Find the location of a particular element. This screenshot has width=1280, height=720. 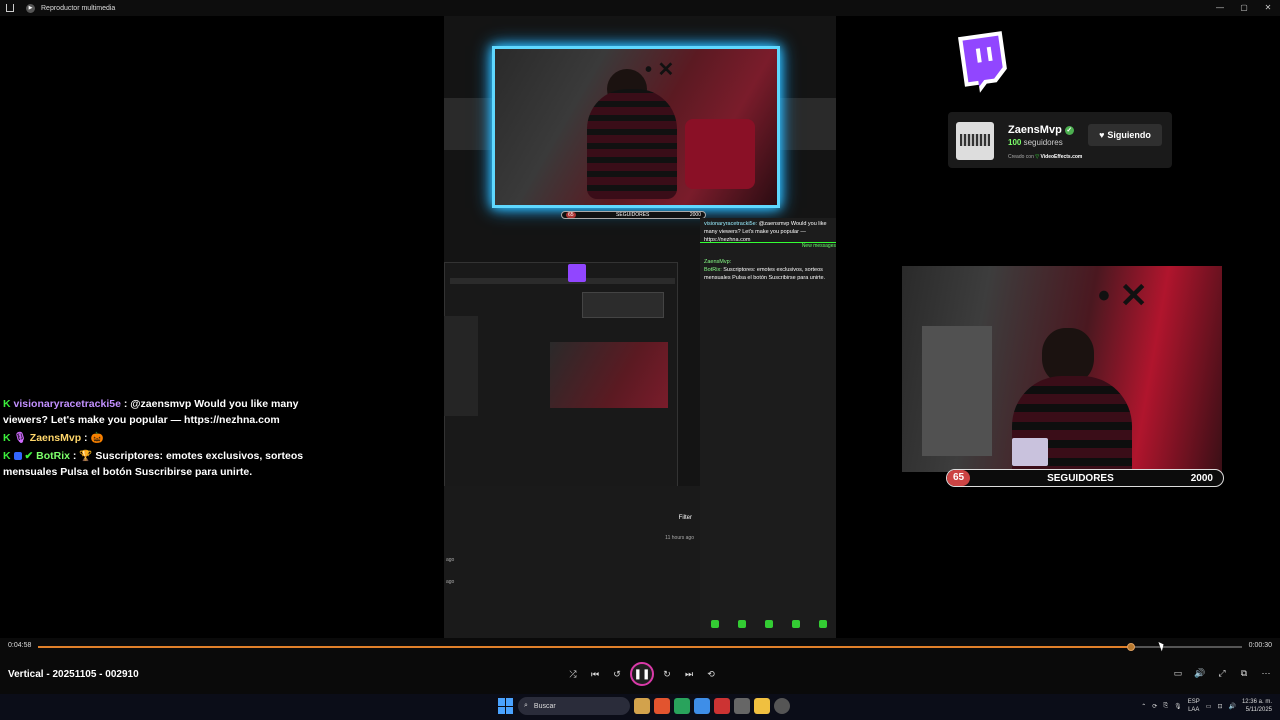

nested-chat-panel: Filter 11 hours ago ago ago is located at coordinates (572, 562).